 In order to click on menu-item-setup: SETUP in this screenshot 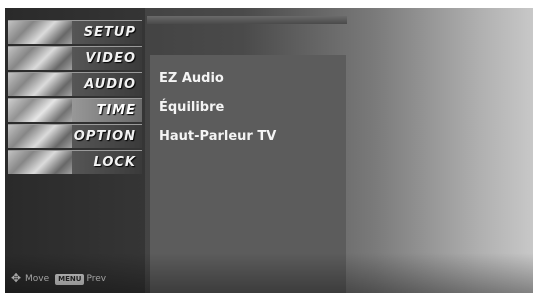, I will do `click(75, 32)`.